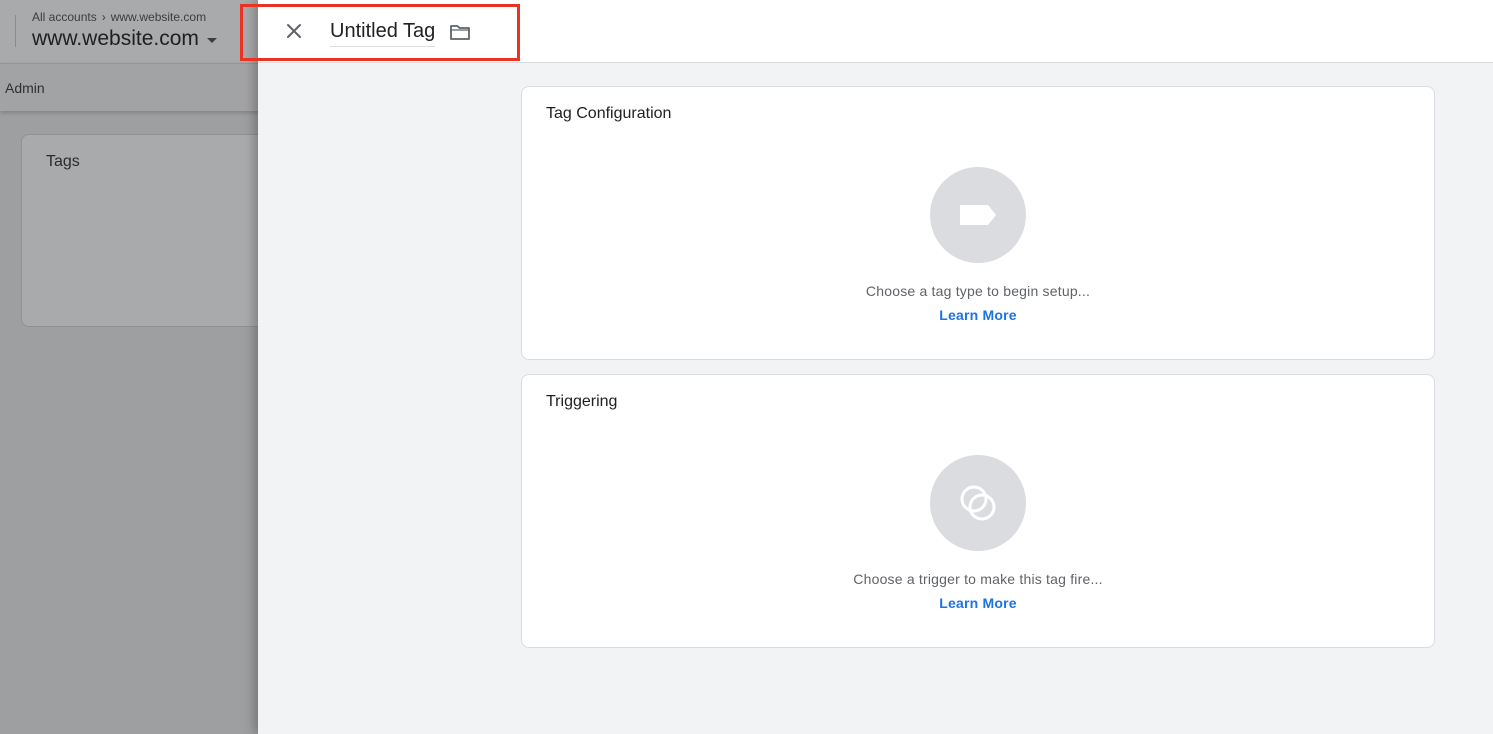 The height and width of the screenshot is (734, 1493). I want to click on tags-card-title: Tags, so click(63, 161).